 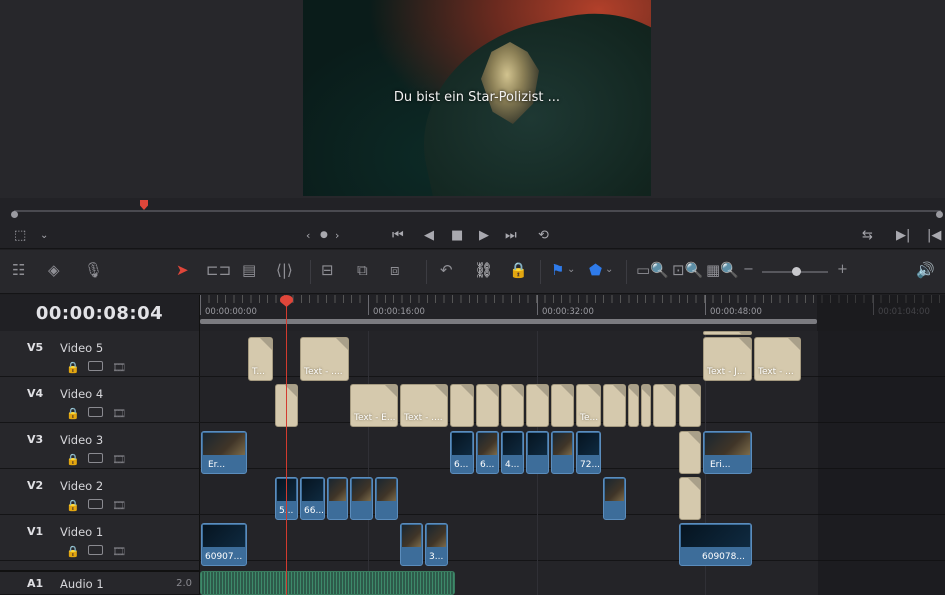 I want to click on track-header-a1: A1 Audio 1 2.0, so click(x=100, y=582).